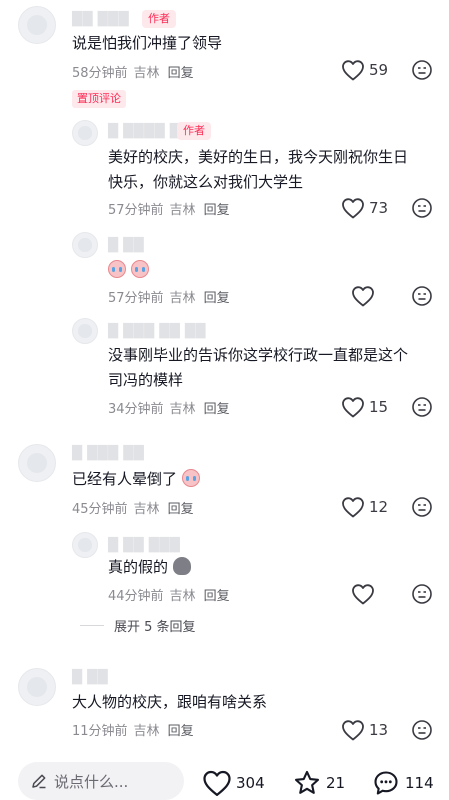  I want to click on bottom-action-bar: 说点什么... 304 21 114, so click(224, 776).